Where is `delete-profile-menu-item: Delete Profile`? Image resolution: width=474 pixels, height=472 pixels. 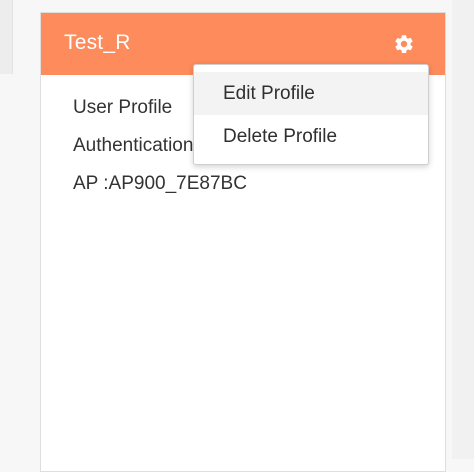 delete-profile-menu-item: Delete Profile is located at coordinates (311, 136).